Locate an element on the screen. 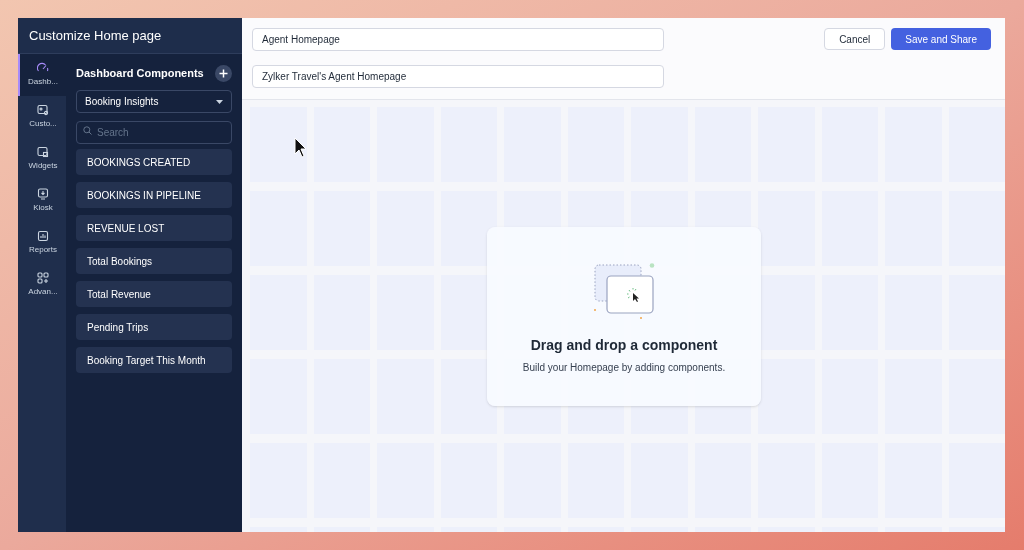 Image resolution: width=1024 pixels, height=550 pixels. cancel-button: Cancel is located at coordinates (855, 39).